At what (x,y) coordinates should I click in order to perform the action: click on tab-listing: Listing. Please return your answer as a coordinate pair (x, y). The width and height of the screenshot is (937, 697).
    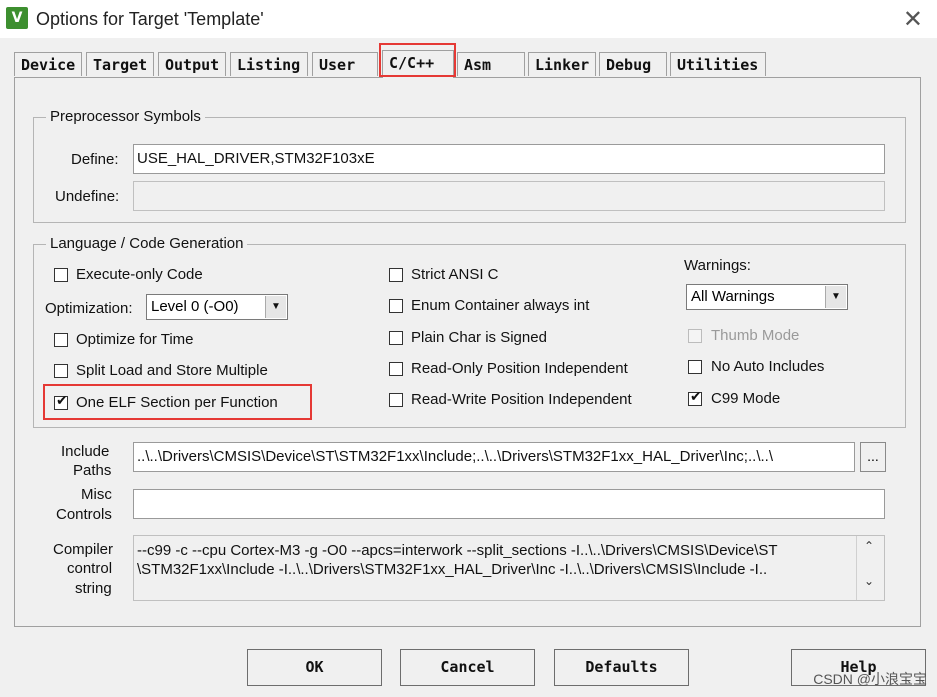
    Looking at the image, I should click on (269, 64).